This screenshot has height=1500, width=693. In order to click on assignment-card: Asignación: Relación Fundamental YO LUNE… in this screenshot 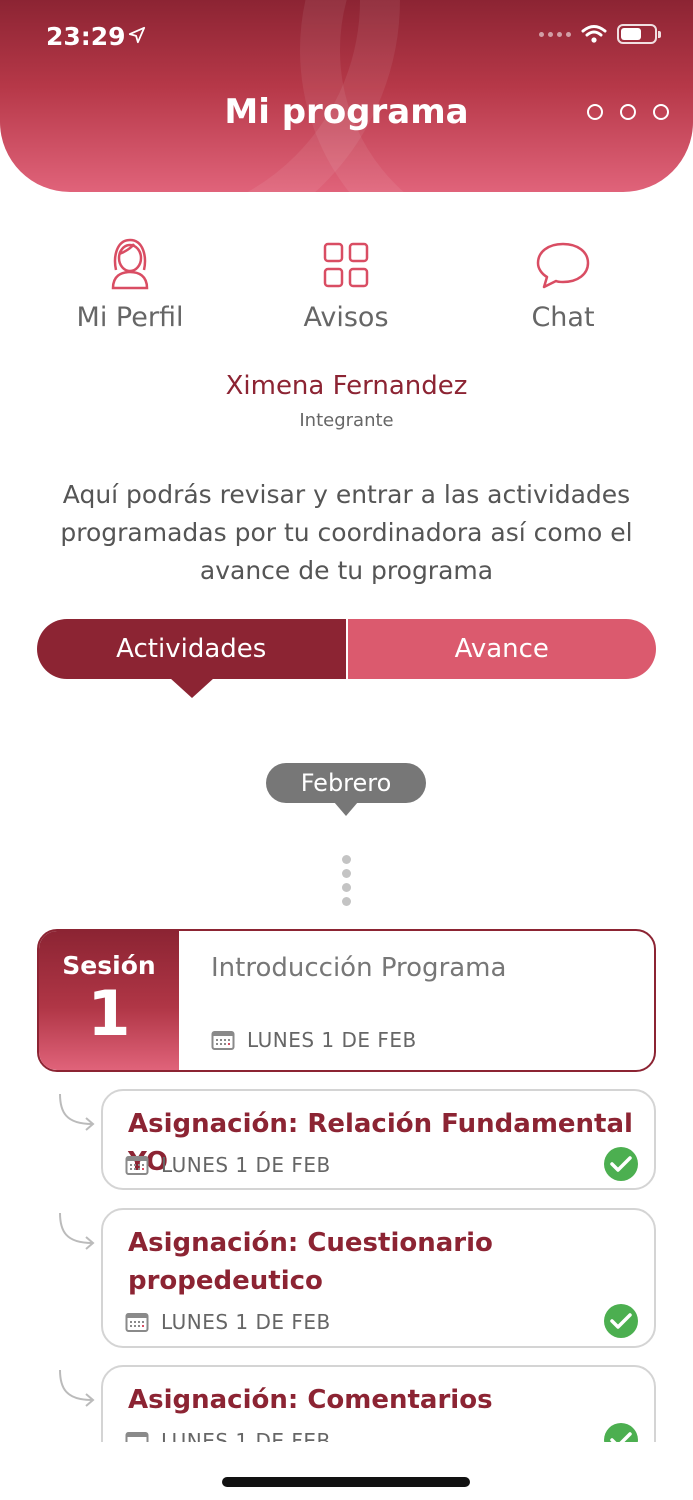, I will do `click(378, 1139)`.